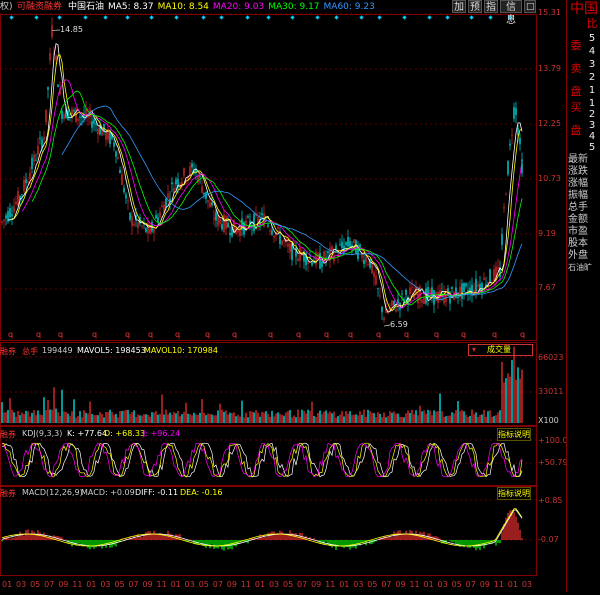 The height and width of the screenshot is (595, 600). What do you see at coordinates (511, 6) in the screenshot?
I see `info-button: 信息` at bounding box center [511, 6].